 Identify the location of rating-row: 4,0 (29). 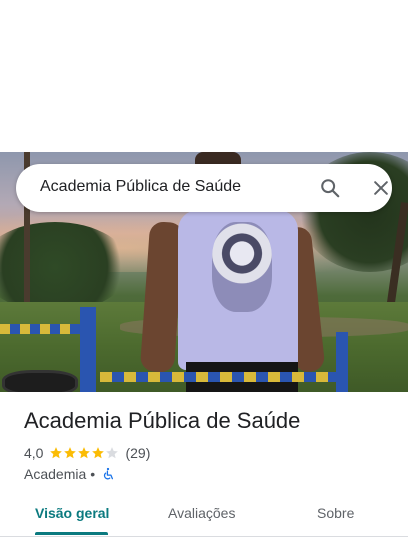
(87, 453).